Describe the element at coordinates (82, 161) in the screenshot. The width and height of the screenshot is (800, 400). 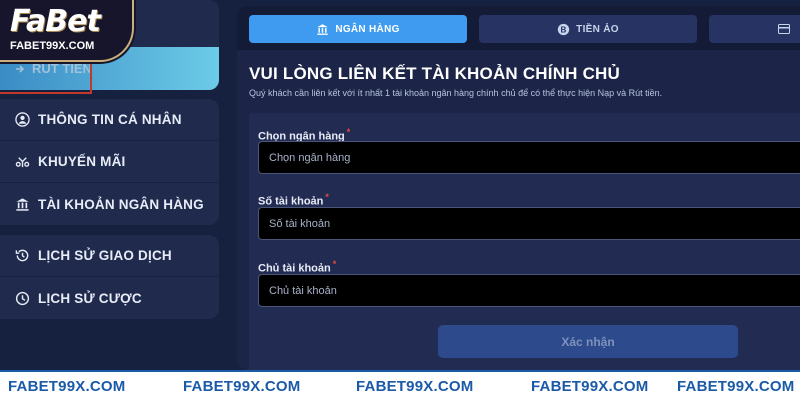
I see `sidebar-item-label: KHUYẾN MÃI` at that location.